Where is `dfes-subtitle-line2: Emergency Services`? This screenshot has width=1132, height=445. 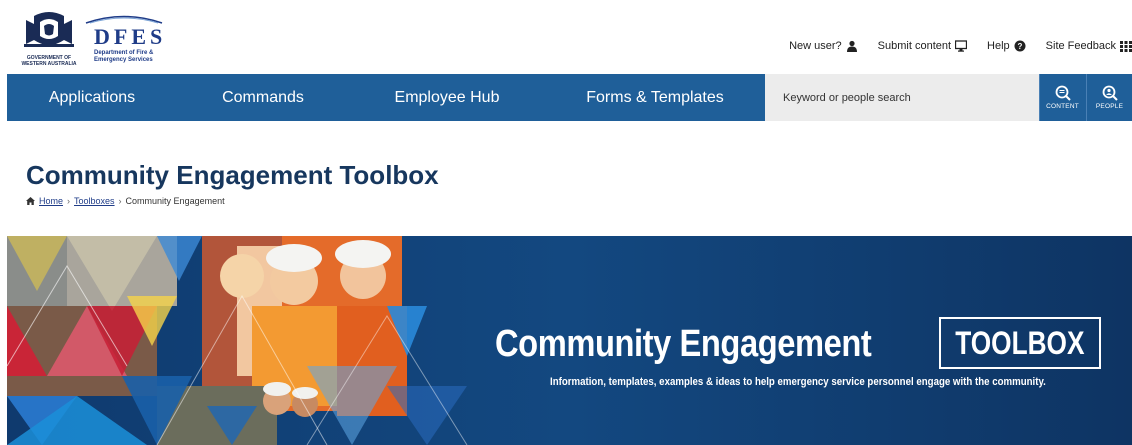 dfes-subtitle-line2: Emergency Services is located at coordinates (123, 60).